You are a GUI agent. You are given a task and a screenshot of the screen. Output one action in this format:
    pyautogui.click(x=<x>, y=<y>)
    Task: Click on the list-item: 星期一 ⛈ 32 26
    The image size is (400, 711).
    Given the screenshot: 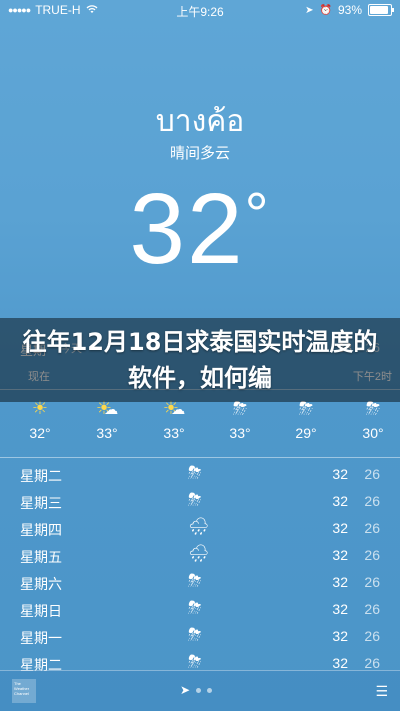 What is the action you would take?
    pyautogui.click(x=200, y=637)
    